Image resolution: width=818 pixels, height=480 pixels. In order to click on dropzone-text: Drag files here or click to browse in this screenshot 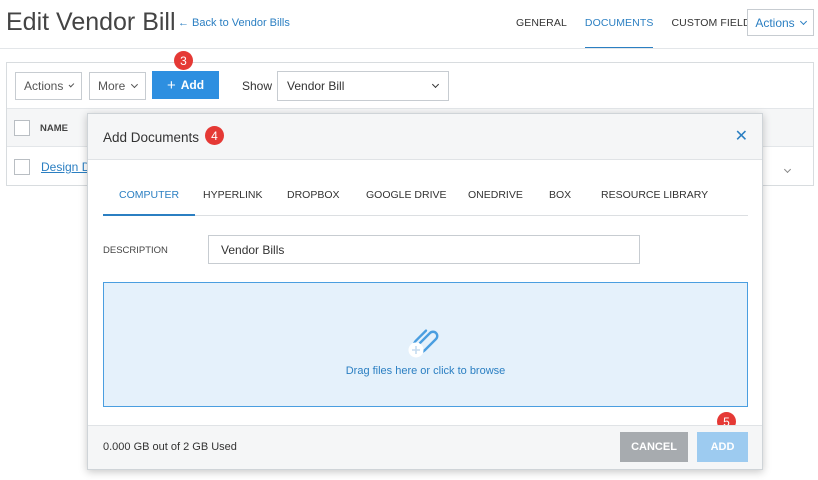, I will do `click(425, 370)`.